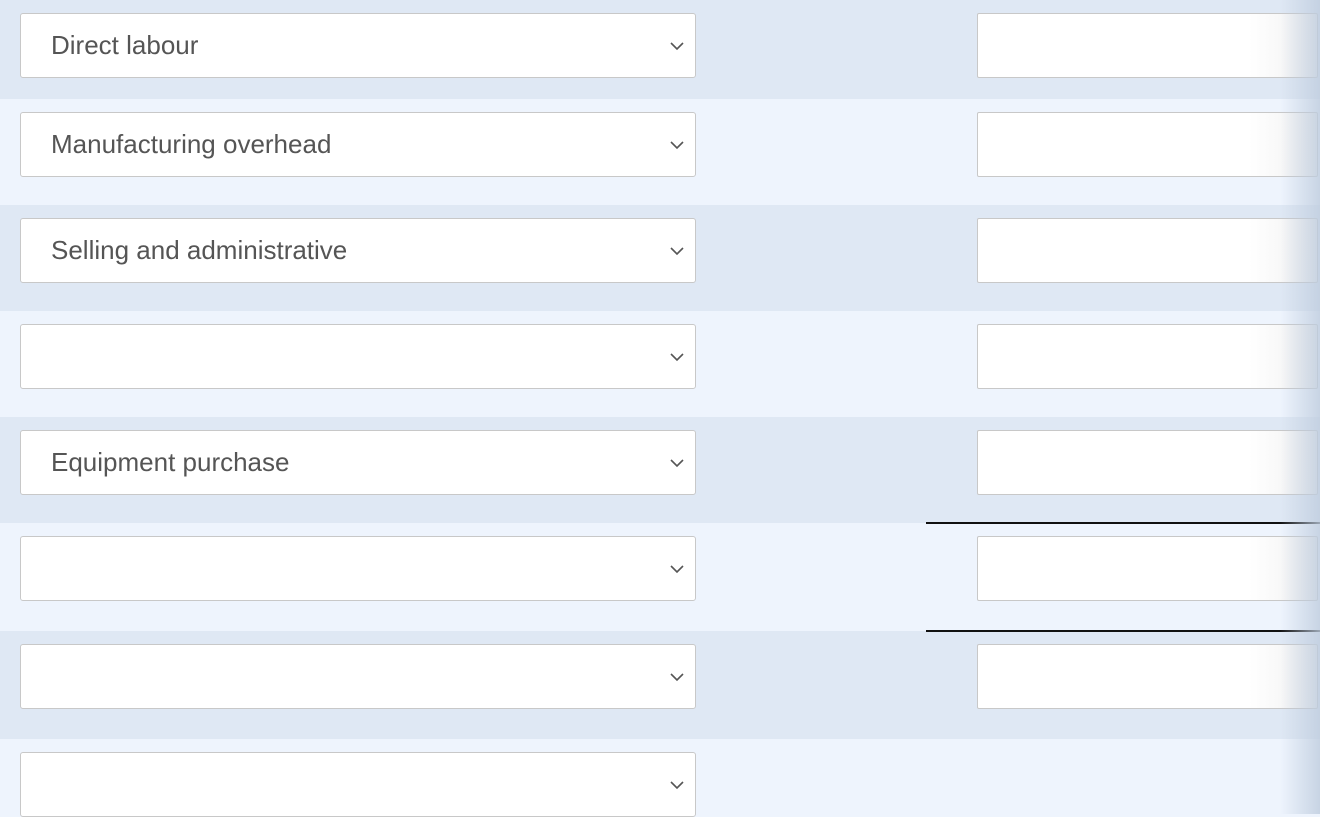 The height and width of the screenshot is (817, 1320). I want to click on table-row: Direct labour, so click(660, 49).